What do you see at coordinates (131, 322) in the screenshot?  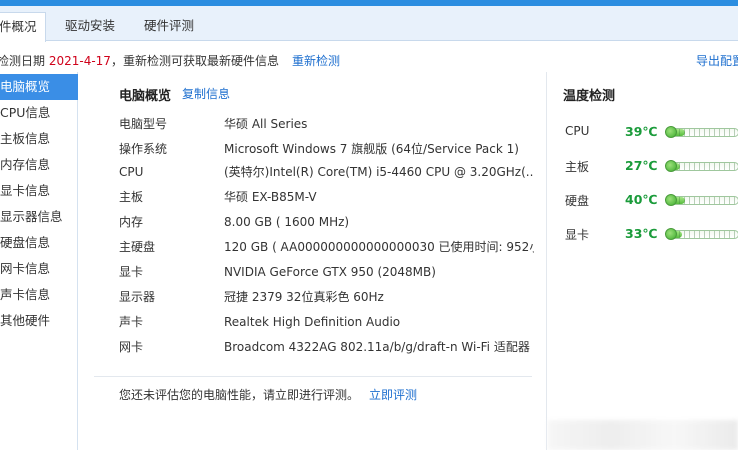 I see `spec-key: 声卡` at bounding box center [131, 322].